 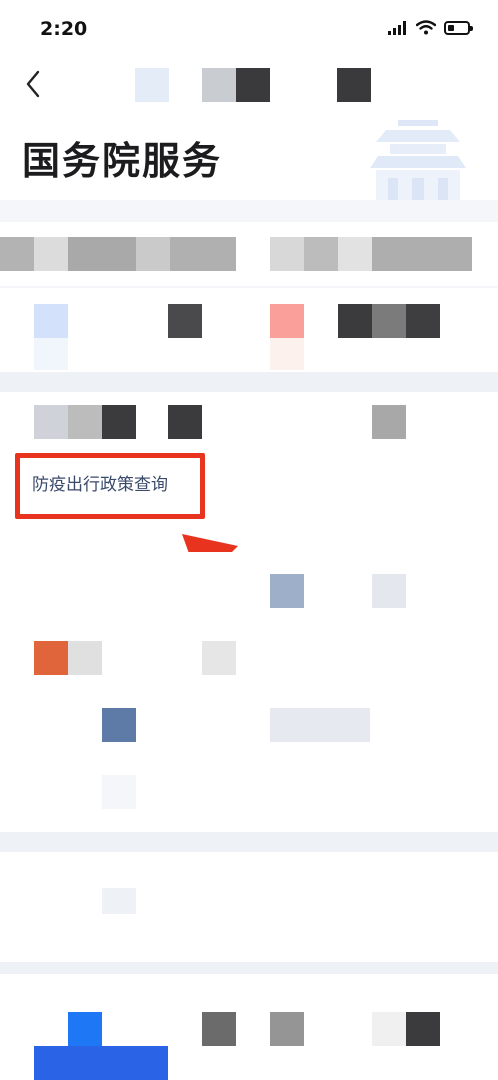 What do you see at coordinates (397, 27) in the screenshot?
I see `cellular-signal-icon` at bounding box center [397, 27].